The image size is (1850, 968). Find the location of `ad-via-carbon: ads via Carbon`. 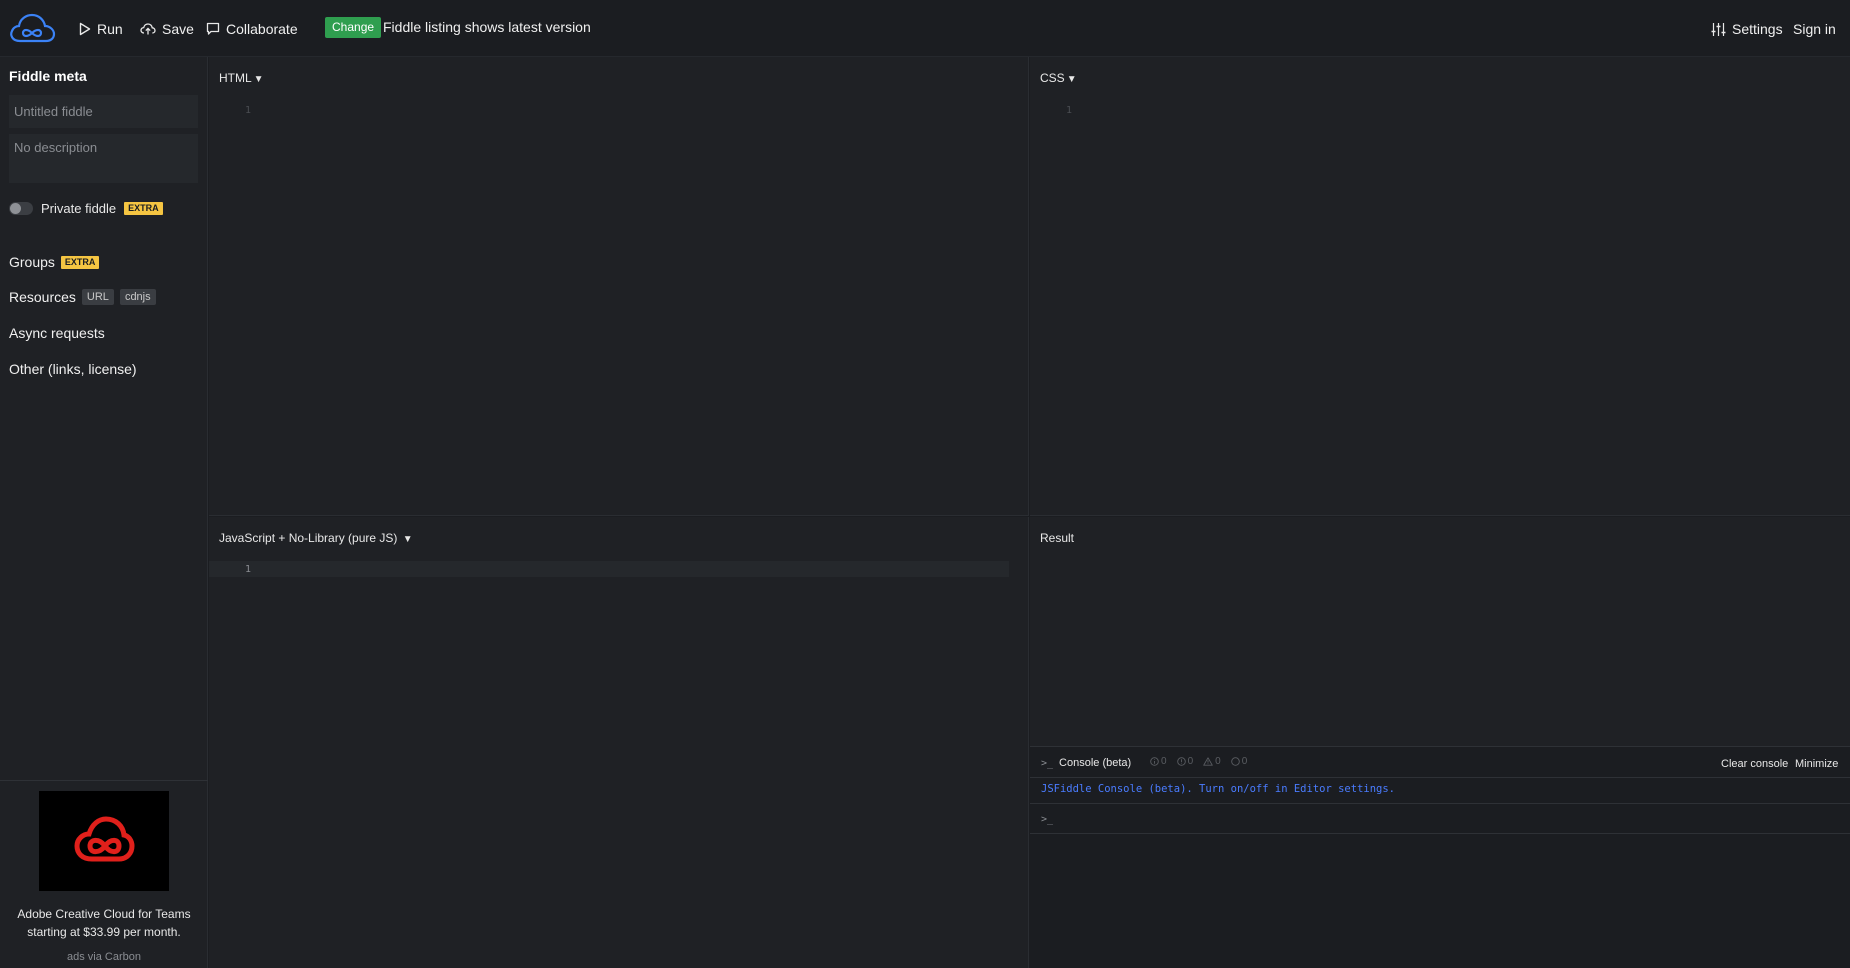

ad-via-carbon: ads via Carbon is located at coordinates (104, 957).